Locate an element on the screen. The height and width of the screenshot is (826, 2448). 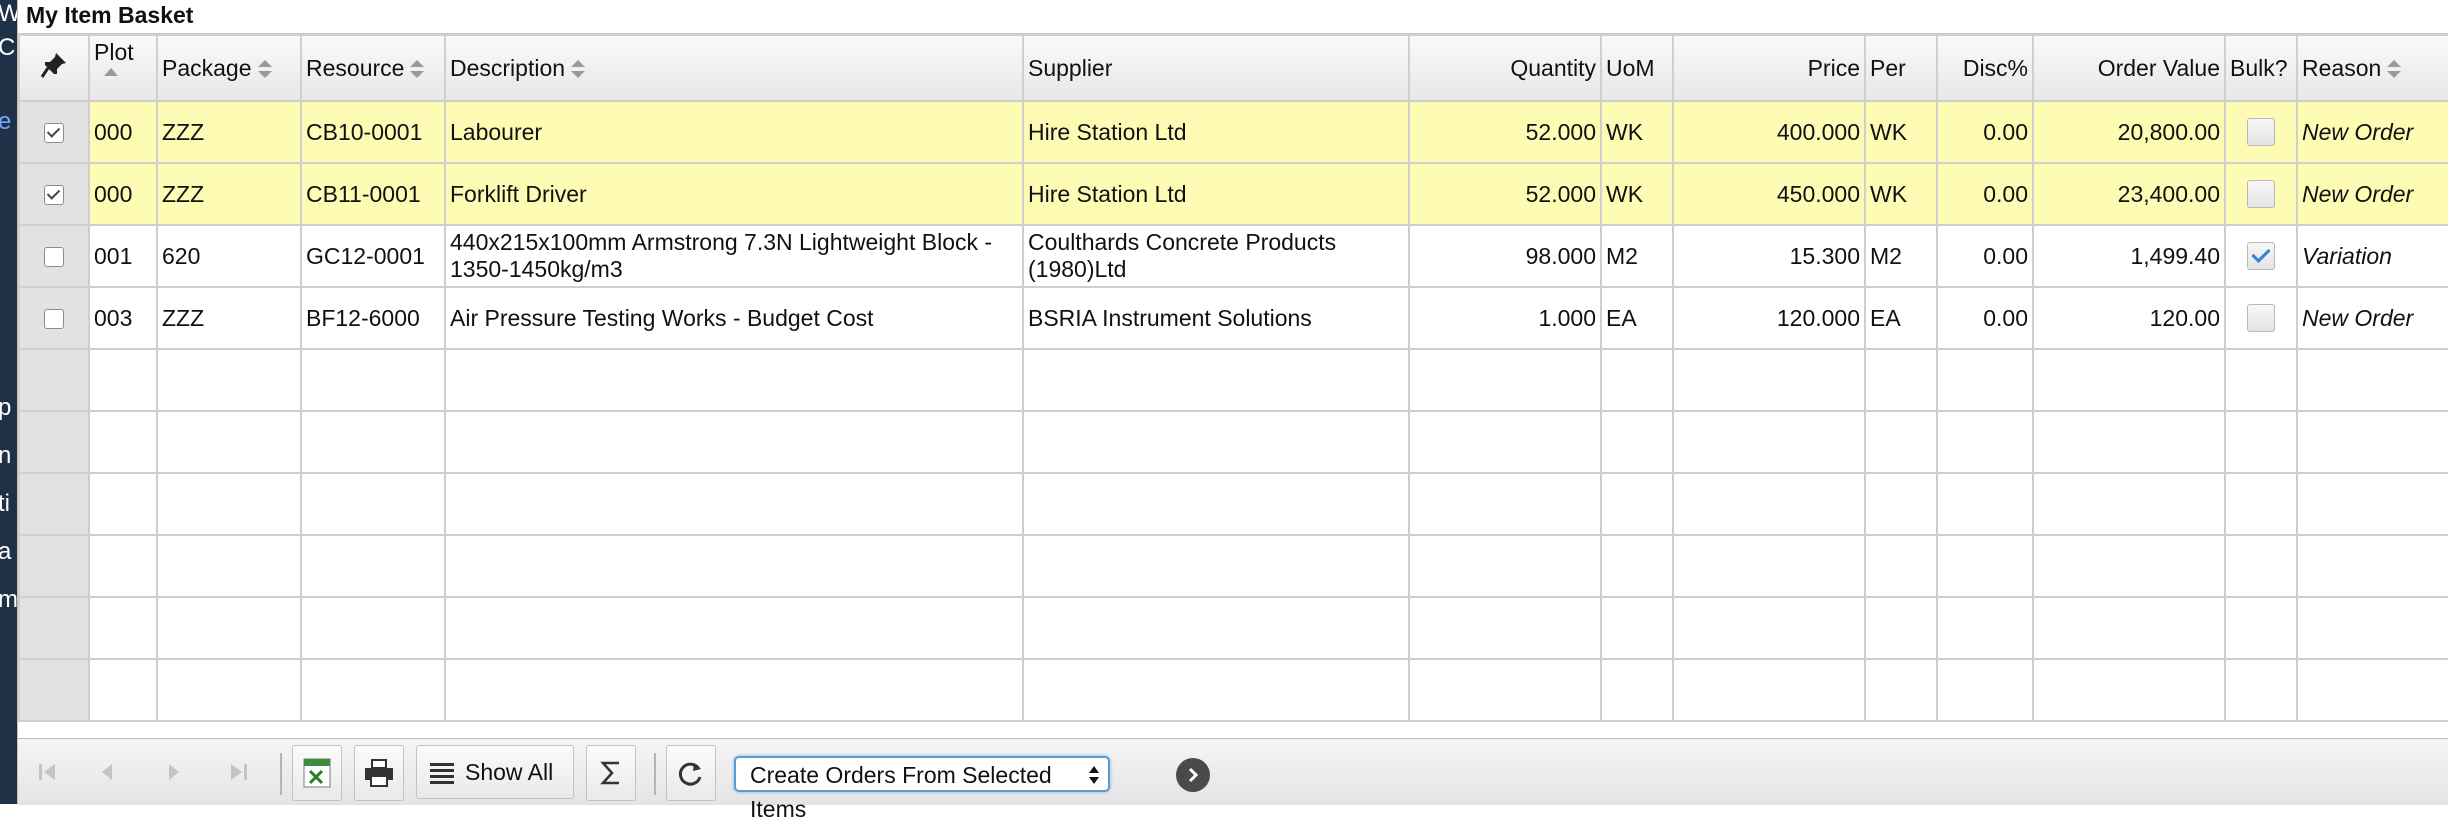
column-header-reason: Reason is located at coordinates (2372, 68).